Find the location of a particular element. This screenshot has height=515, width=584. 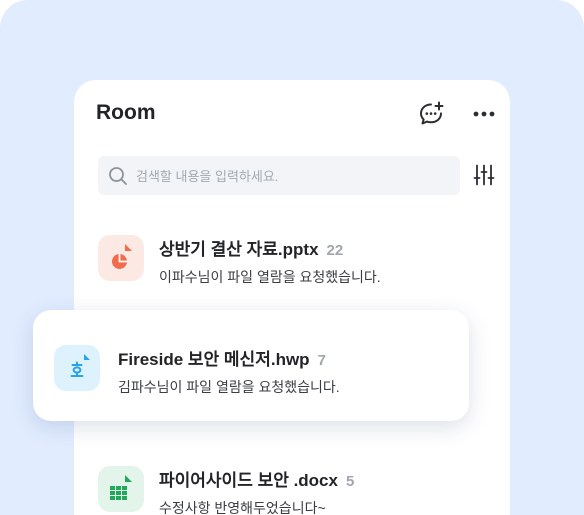

file-name: 파이어사이드 보안 .docx 5 is located at coordinates (257, 480).